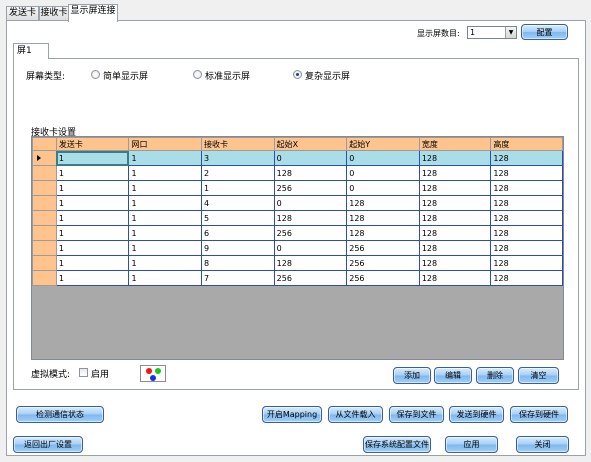 Image resolution: width=591 pixels, height=462 pixels. I want to click on tab-screen-connection: 显示屏连接, so click(93, 13).